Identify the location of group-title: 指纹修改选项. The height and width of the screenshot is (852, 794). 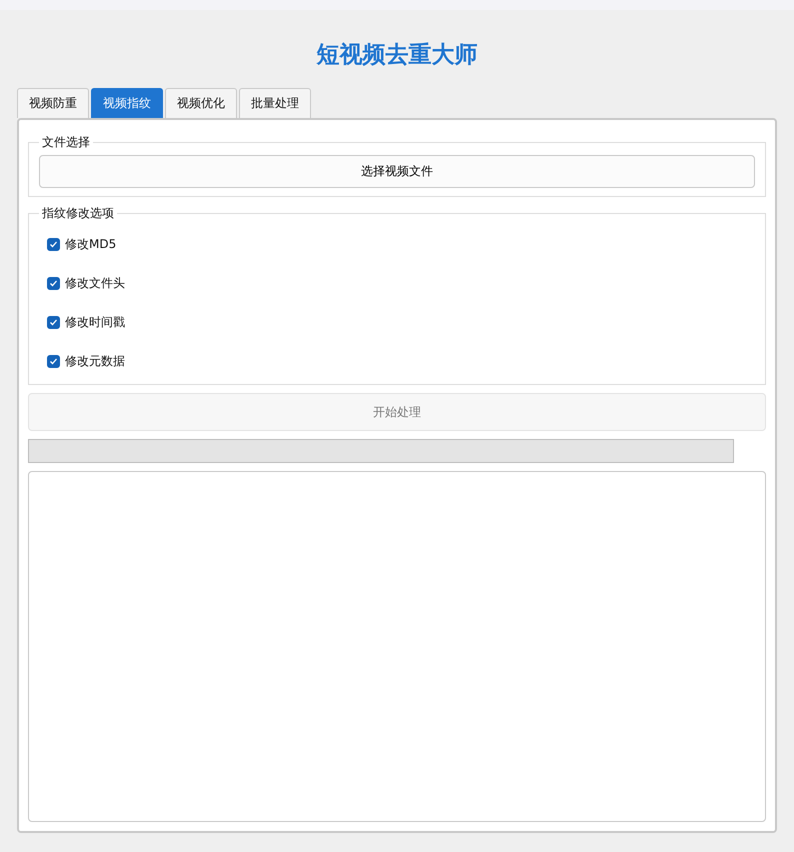
(78, 213).